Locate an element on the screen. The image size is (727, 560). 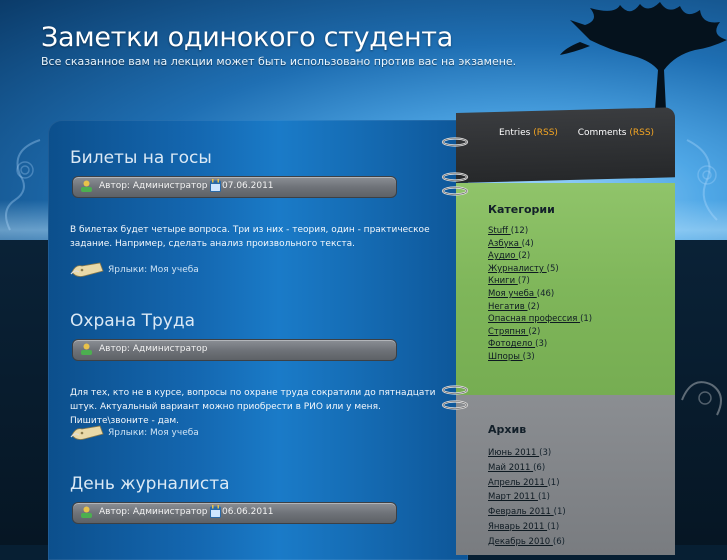
category-count: (12) is located at coordinates (519, 231).